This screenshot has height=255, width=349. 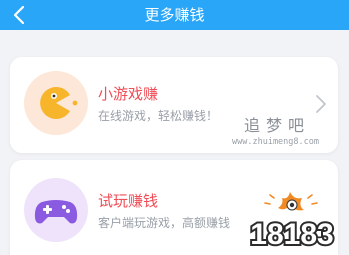 What do you see at coordinates (128, 201) in the screenshot?
I see `card-title: 试玩赚钱` at bounding box center [128, 201].